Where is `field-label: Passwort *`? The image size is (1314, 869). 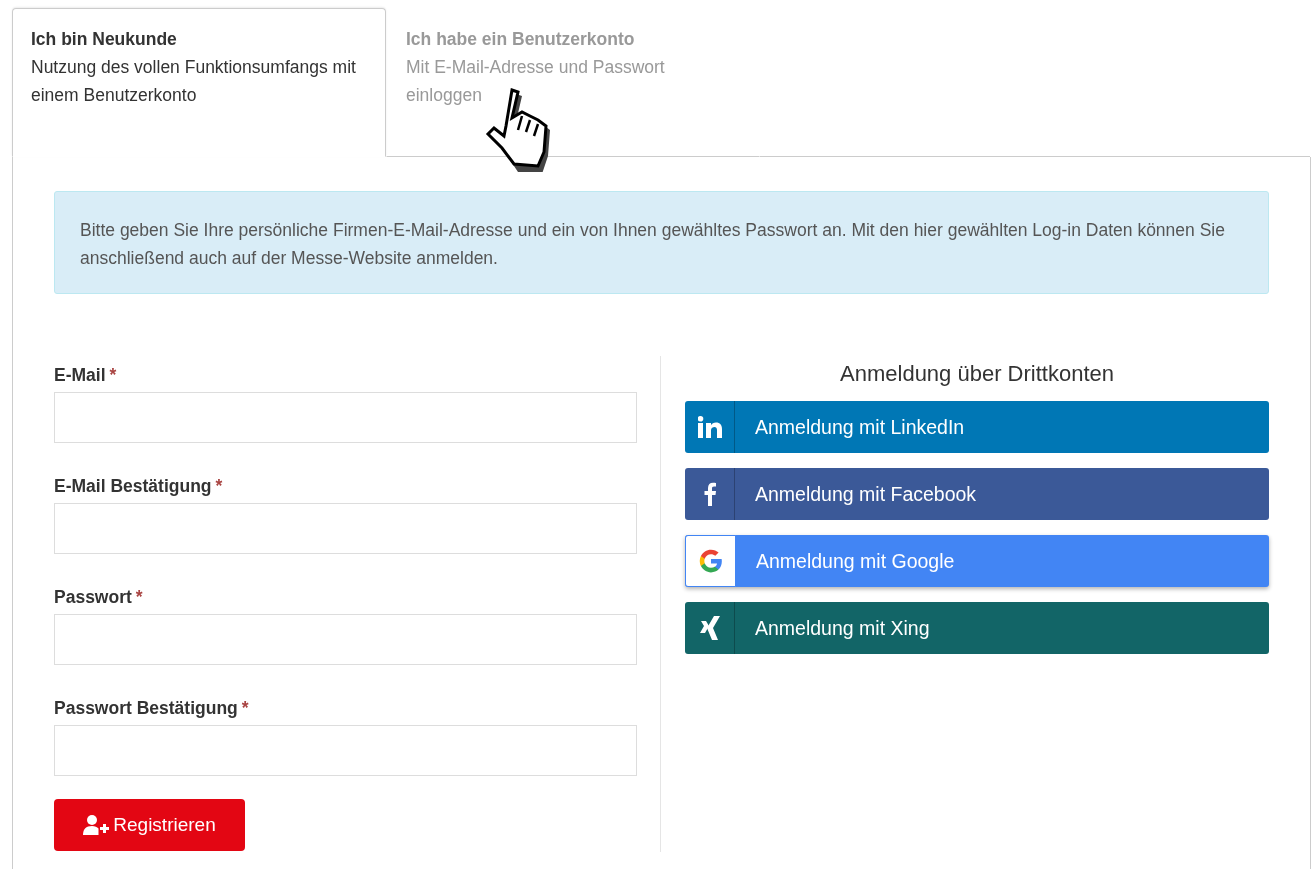 field-label: Passwort * is located at coordinates (99, 597).